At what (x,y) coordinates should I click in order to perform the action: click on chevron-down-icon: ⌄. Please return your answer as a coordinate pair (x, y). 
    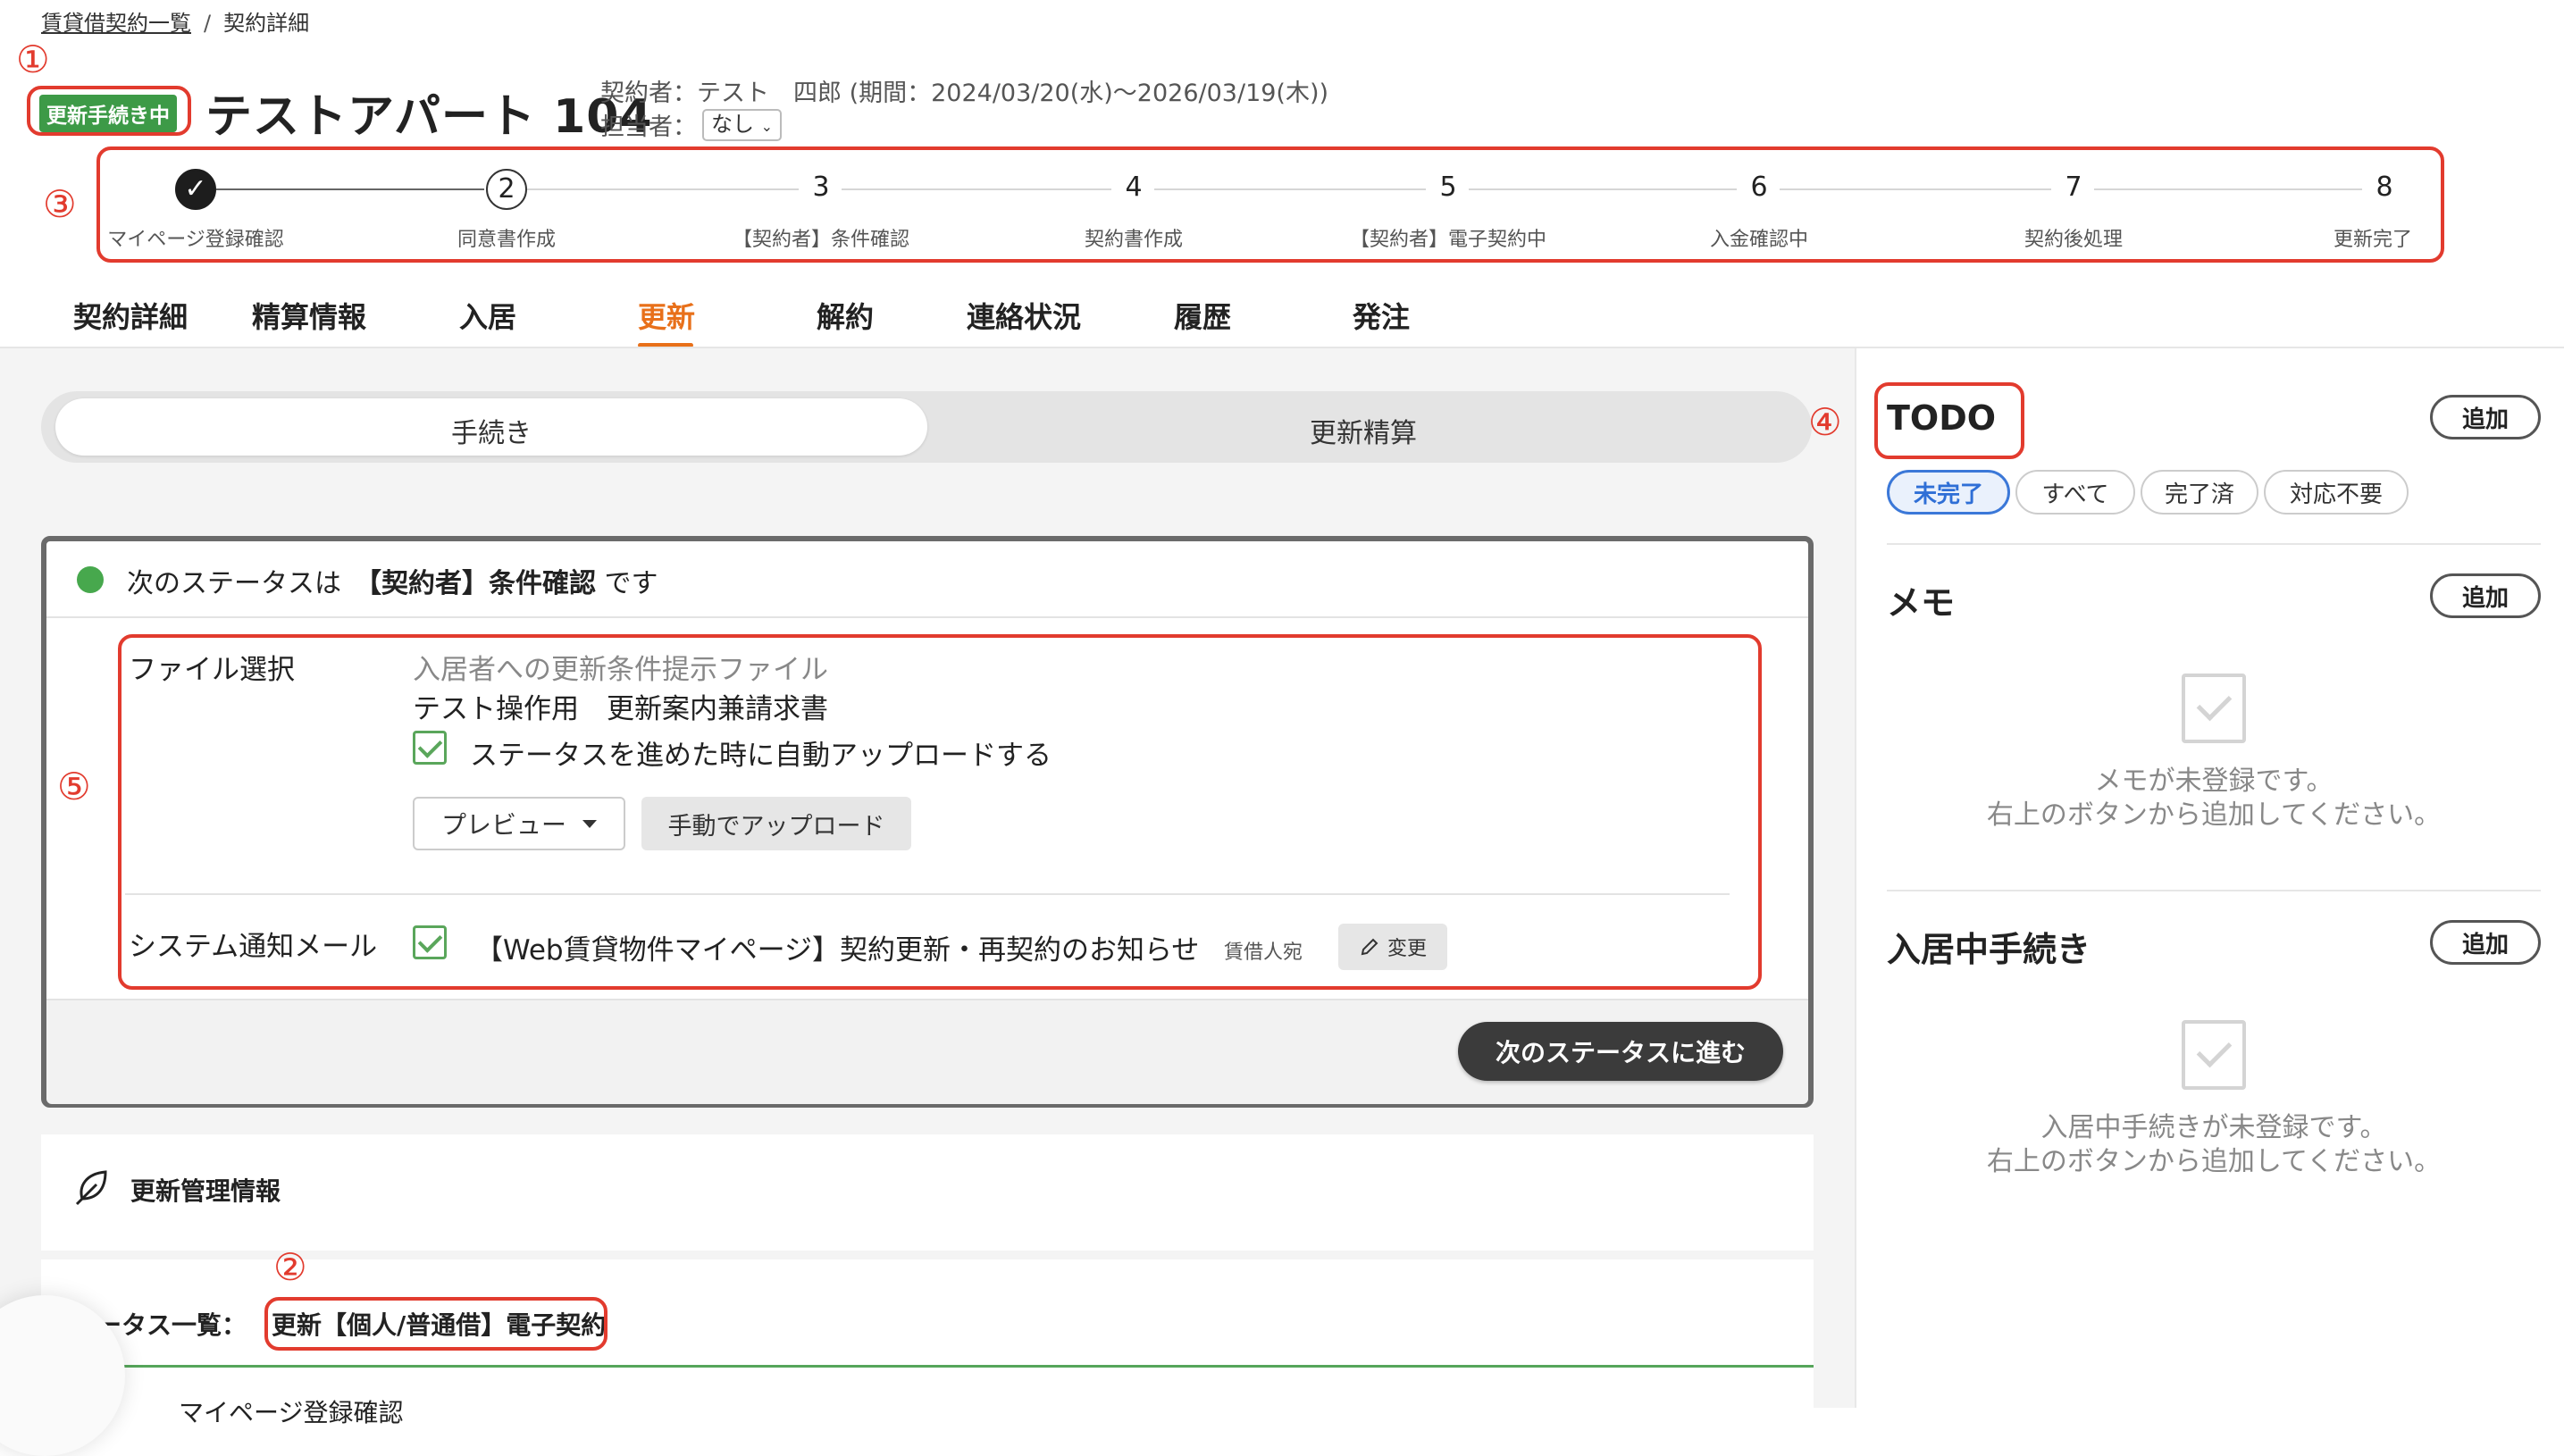
    Looking at the image, I should click on (767, 126).